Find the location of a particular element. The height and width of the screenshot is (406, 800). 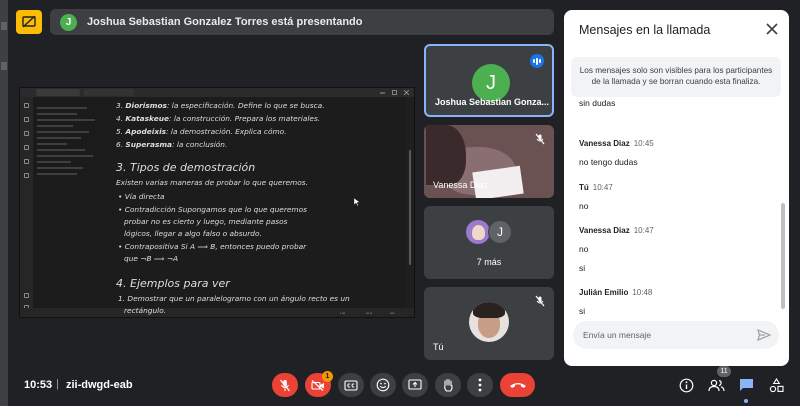

more-vert-icon is located at coordinates (480, 385).